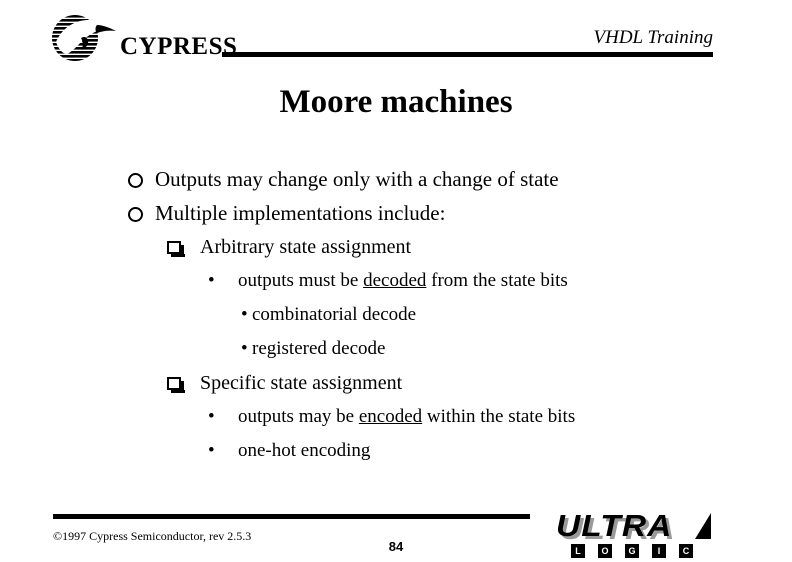 This screenshot has width=792, height=562. Describe the element at coordinates (497, 280) in the screenshot. I see `text-after: from the state bits` at that location.